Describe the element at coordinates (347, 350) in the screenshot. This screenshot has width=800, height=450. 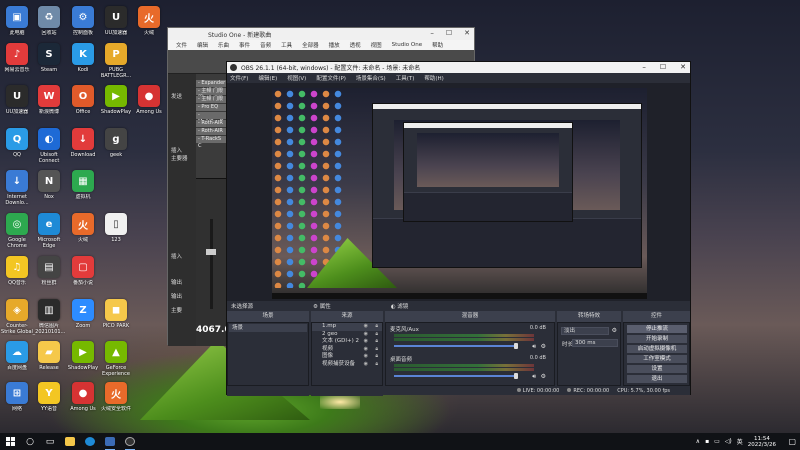
I see `source-item: 视频 ◉ 🔒︎` at that location.